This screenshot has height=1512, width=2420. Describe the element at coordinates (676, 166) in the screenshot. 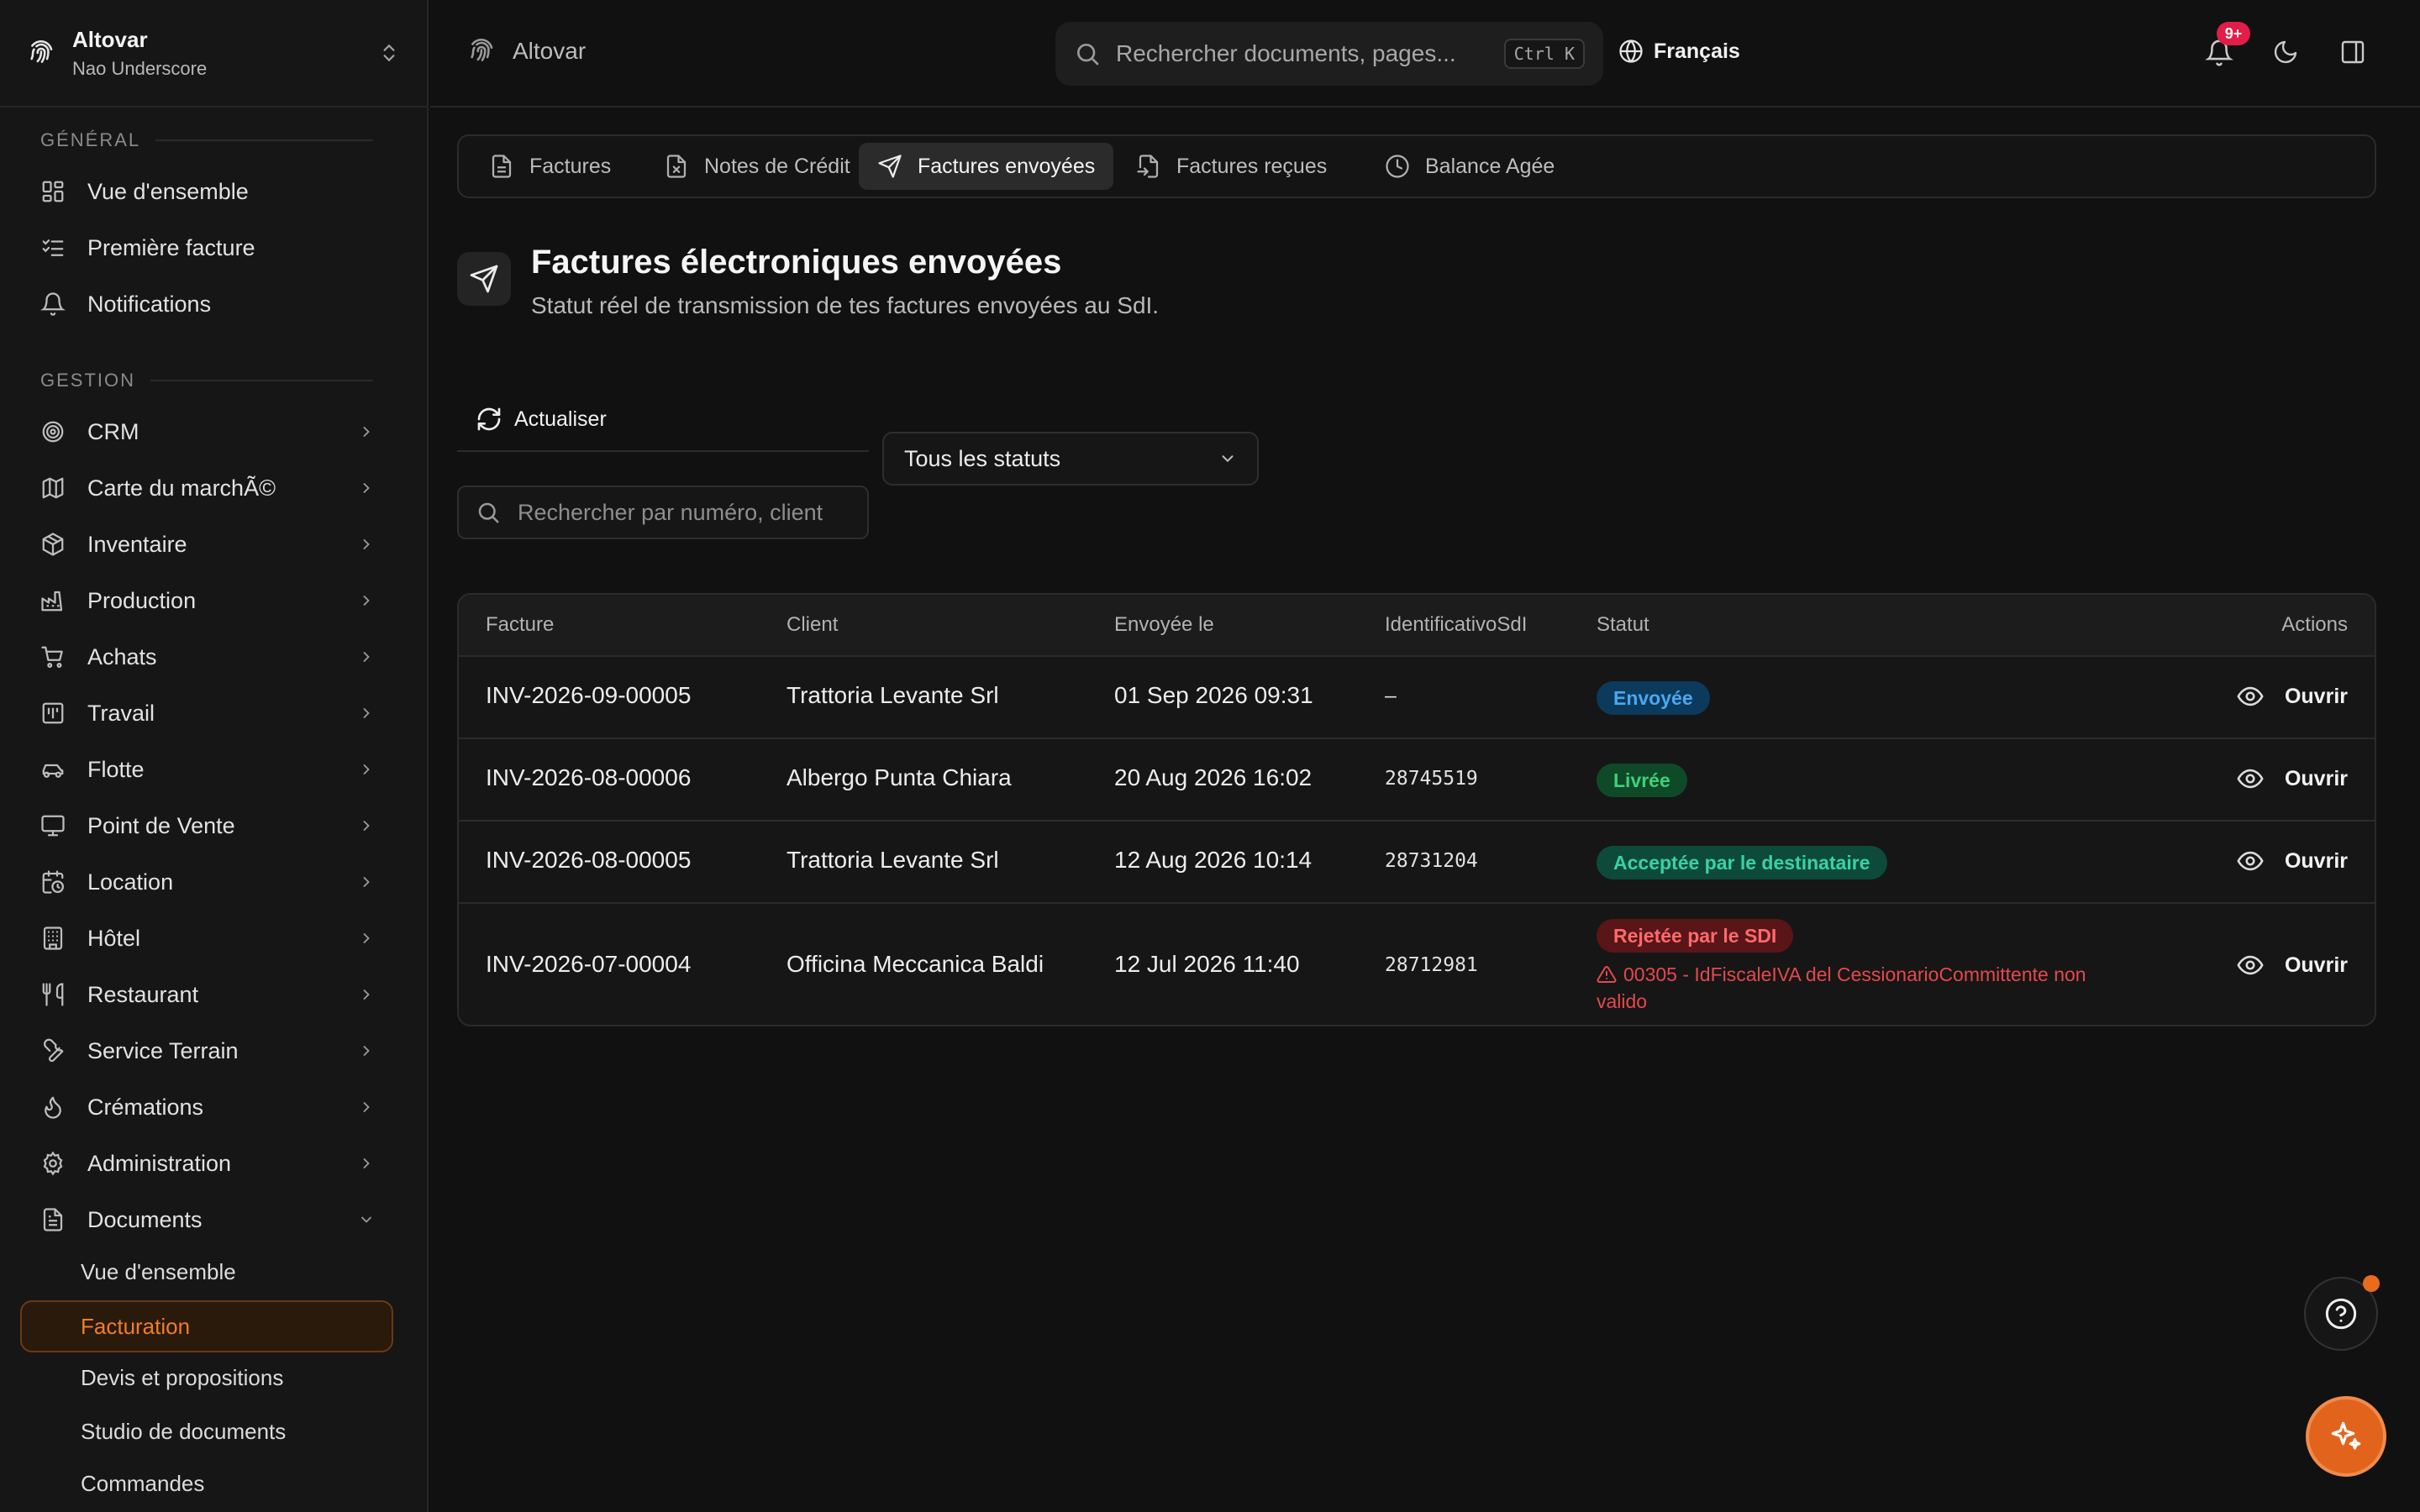

I see `document-x-icon` at that location.